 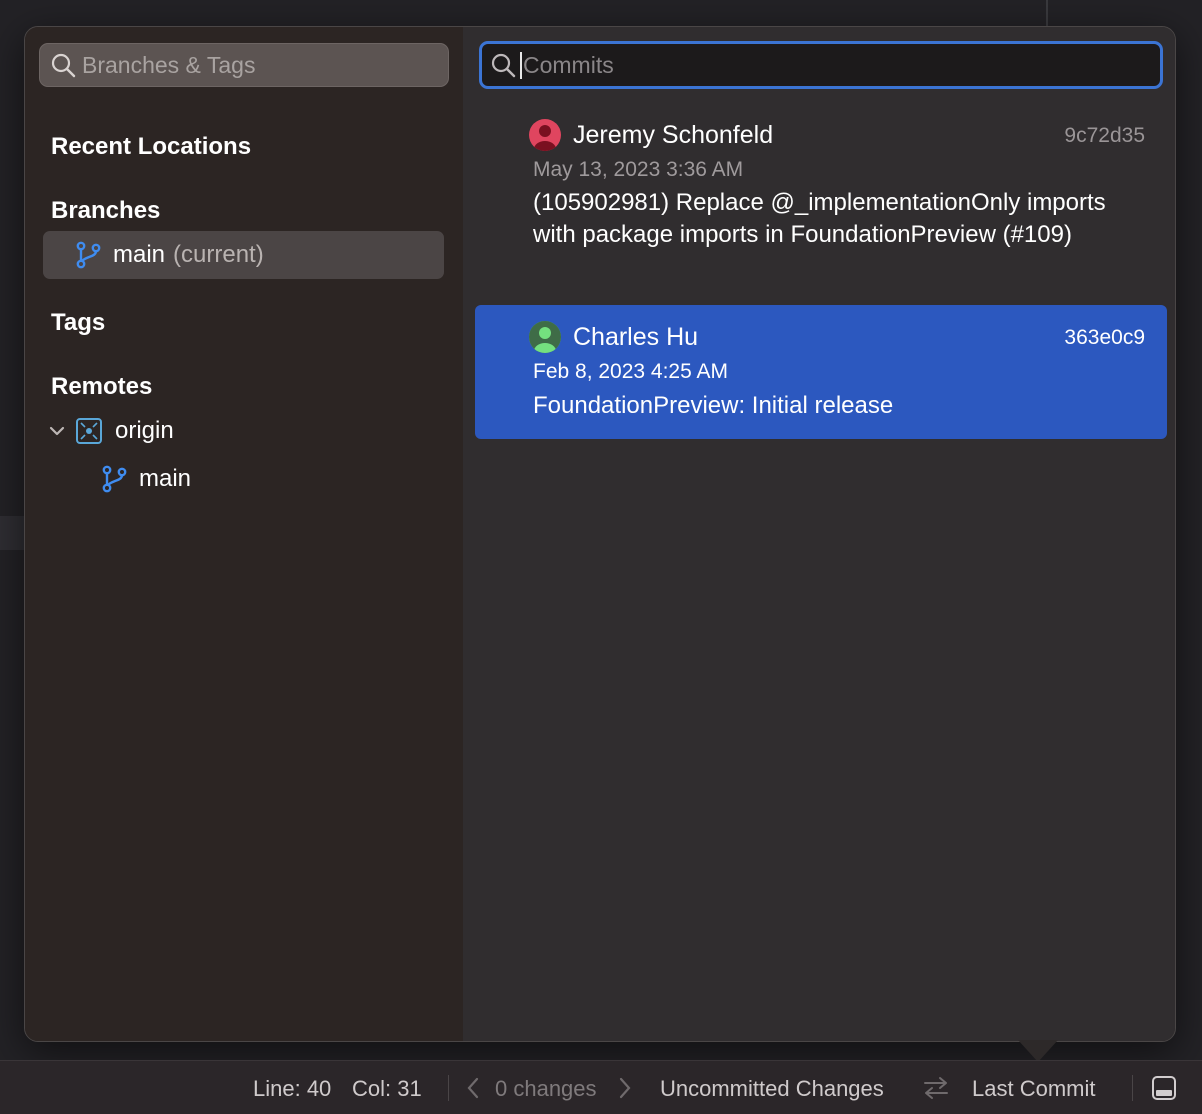 What do you see at coordinates (1033, 1089) in the screenshot?
I see `last-commit-button: Last Commit` at bounding box center [1033, 1089].